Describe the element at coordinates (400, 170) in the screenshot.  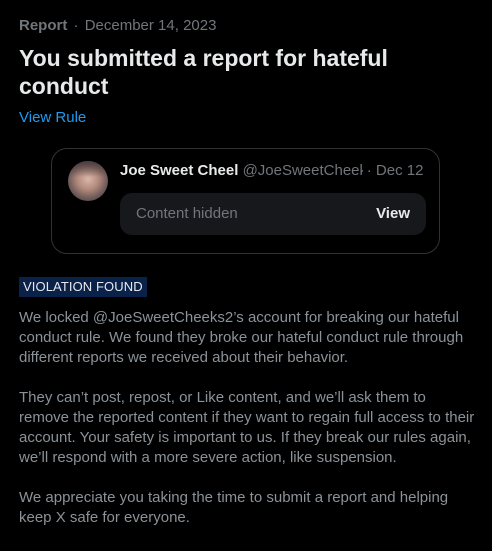
I see `post-date: Dec 12` at that location.